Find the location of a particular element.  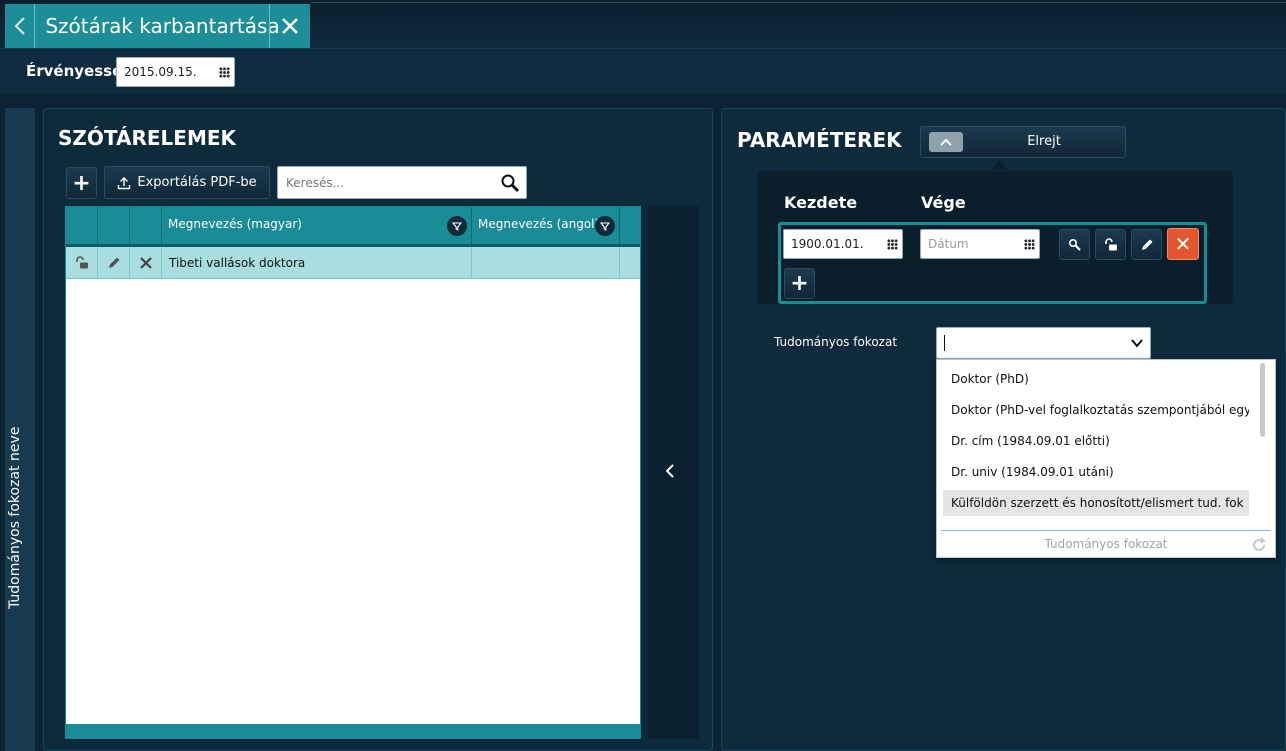

dropdown-option: Dr. univ (1984.09.01 utáni) is located at coordinates (1096, 472).